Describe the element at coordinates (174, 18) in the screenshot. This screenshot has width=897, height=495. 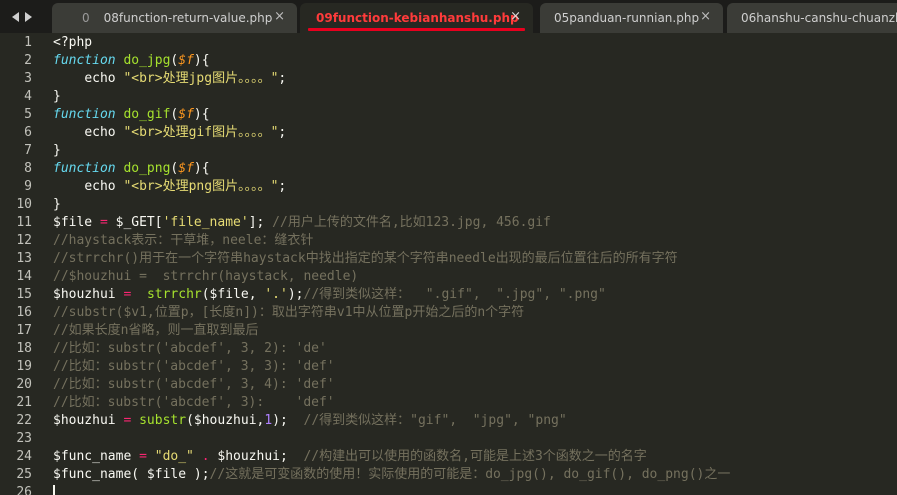
I see `tab-08function-return-value: 0 08function-return-value.php ×` at that location.